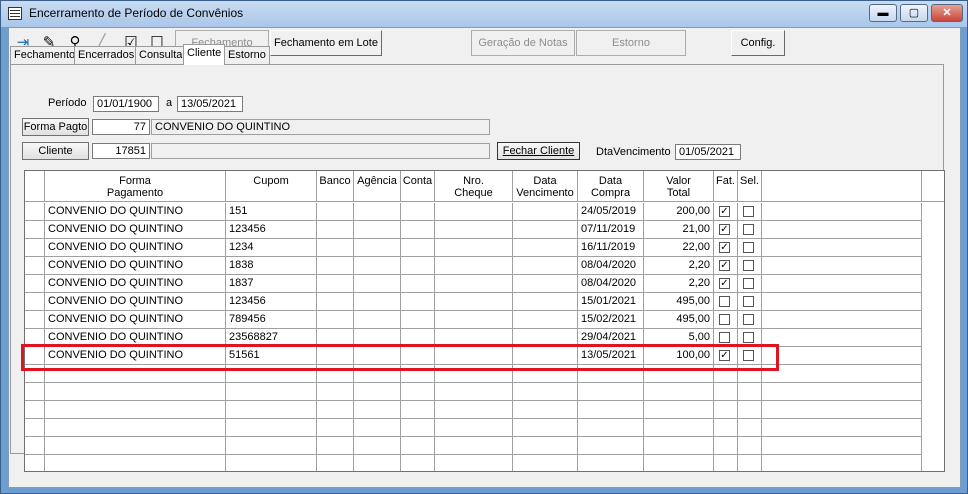 Image resolution: width=968 pixels, height=494 pixels. I want to click on forma-pagto-button: Forma Pagto, so click(55, 127).